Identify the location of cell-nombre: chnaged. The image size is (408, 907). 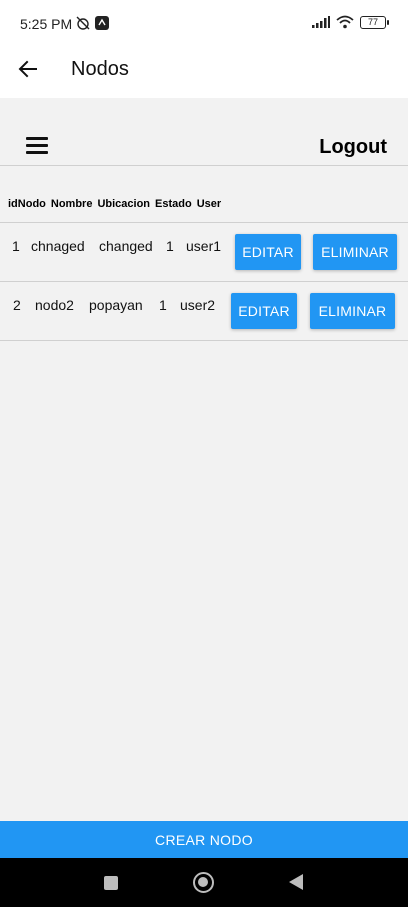
(58, 246).